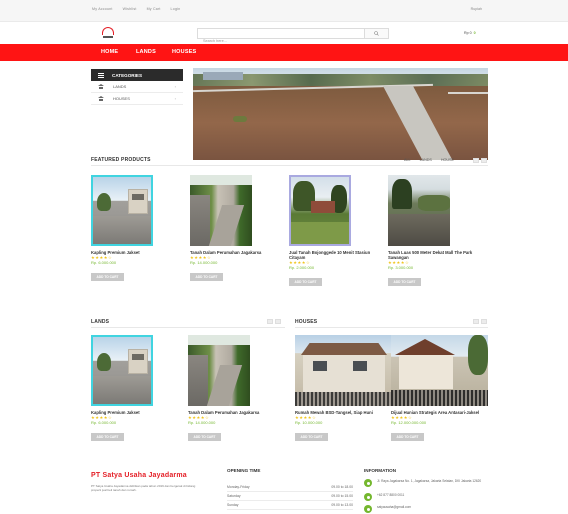 The width and height of the screenshot is (568, 514). What do you see at coordinates (394, 507) in the screenshot?
I see `email-text: satyausaha@gmail.com` at bounding box center [394, 507].